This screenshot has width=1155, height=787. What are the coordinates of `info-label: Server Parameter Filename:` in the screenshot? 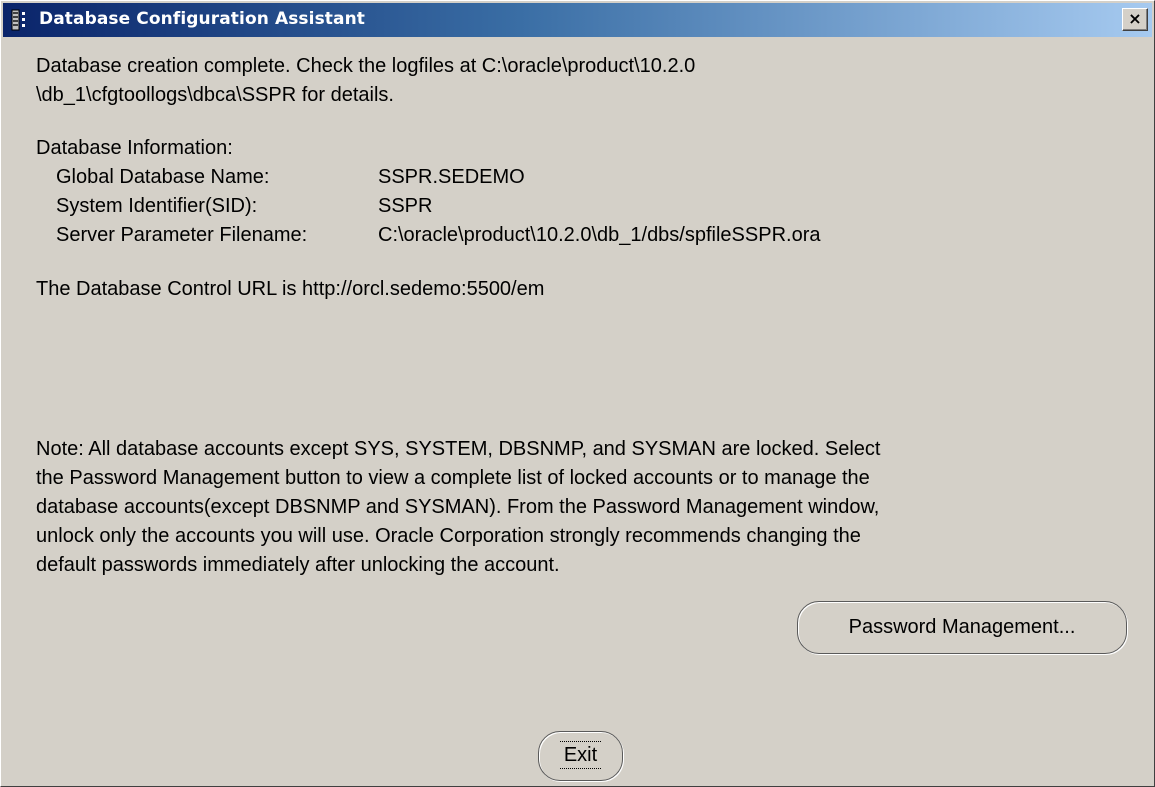 It's located at (182, 235).